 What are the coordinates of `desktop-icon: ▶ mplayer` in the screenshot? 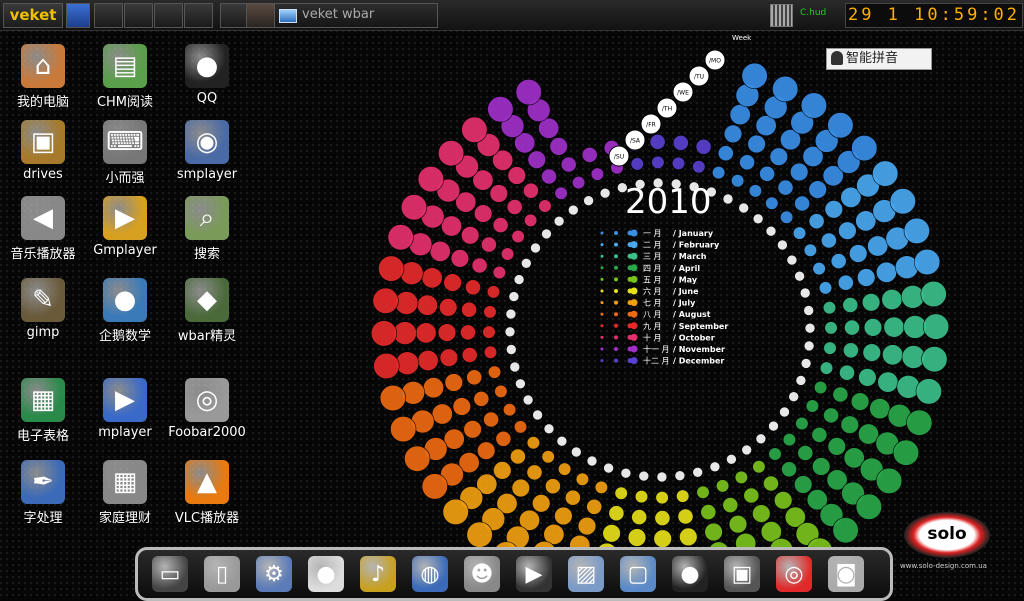 It's located at (125, 409).